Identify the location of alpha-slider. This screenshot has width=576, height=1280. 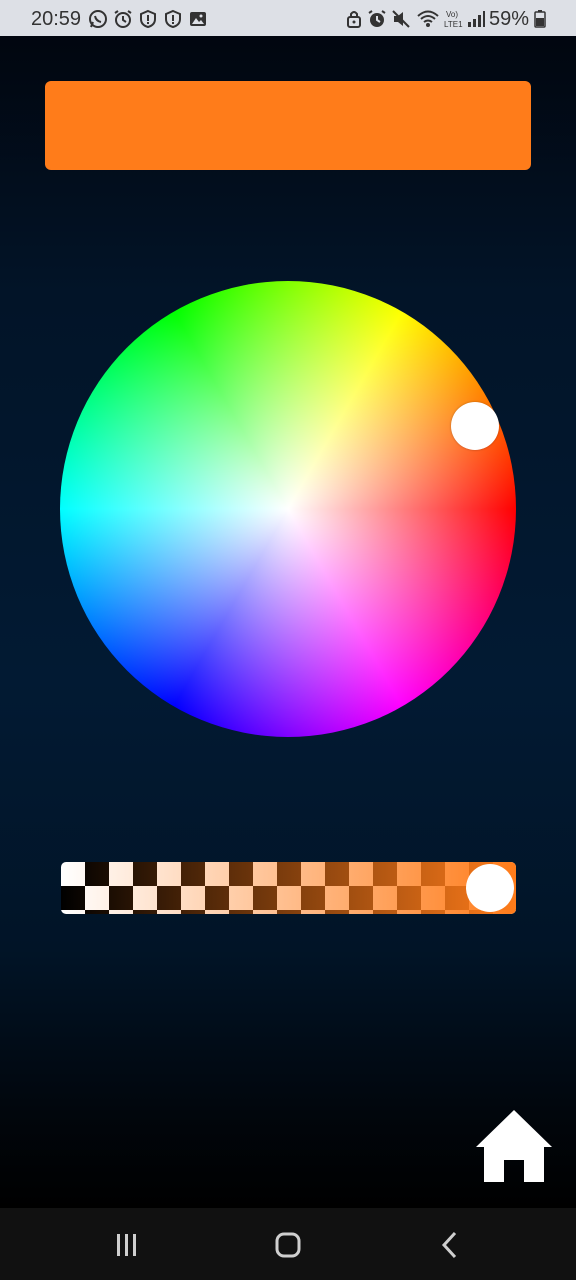
(288, 888).